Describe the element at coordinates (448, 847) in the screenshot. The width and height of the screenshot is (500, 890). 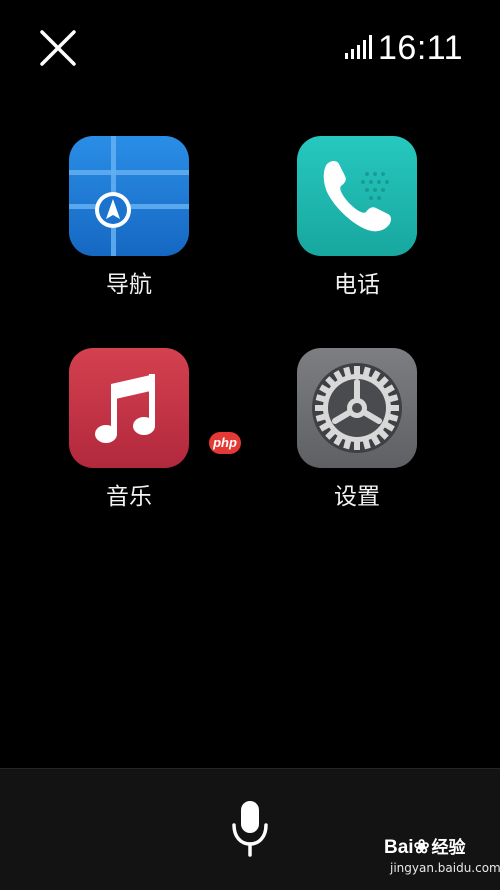
I see `watermark-brand-cn: 经验` at that location.